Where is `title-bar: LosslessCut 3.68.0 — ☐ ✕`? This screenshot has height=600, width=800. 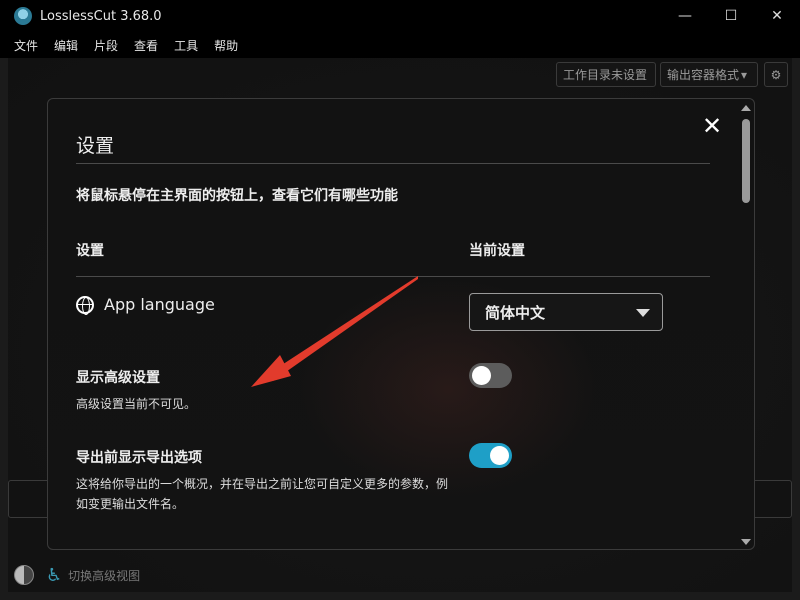 title-bar: LosslessCut 3.68.0 — ☐ ✕ is located at coordinates (400, 16).